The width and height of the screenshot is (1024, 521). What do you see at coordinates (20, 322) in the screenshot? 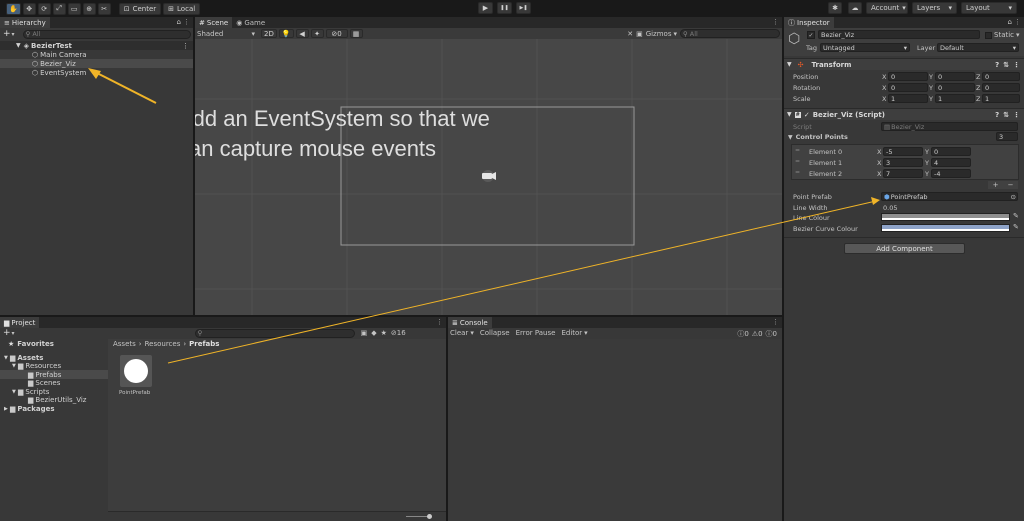
I see `tab-project: ▆ Project` at bounding box center [20, 322].